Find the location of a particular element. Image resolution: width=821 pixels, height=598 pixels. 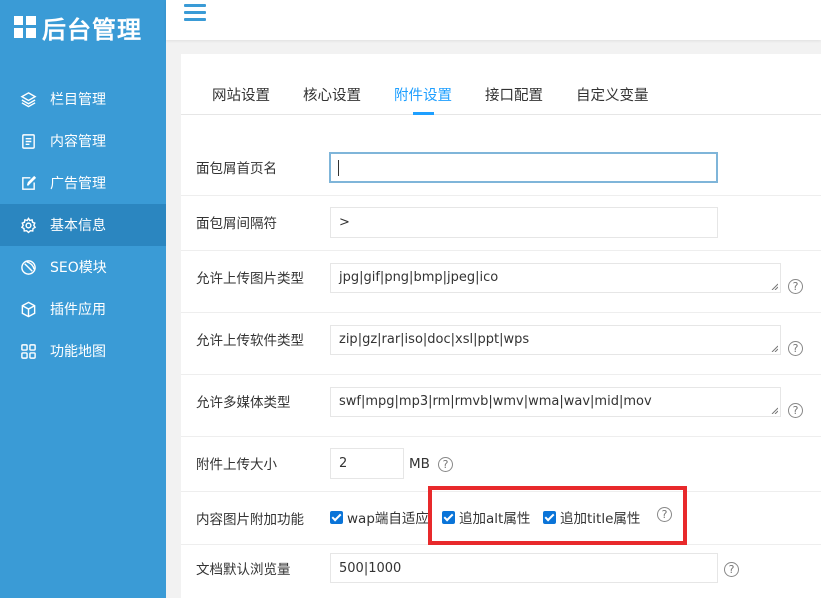

sidebar-item-basic-info: 基本信息 is located at coordinates (83, 225).